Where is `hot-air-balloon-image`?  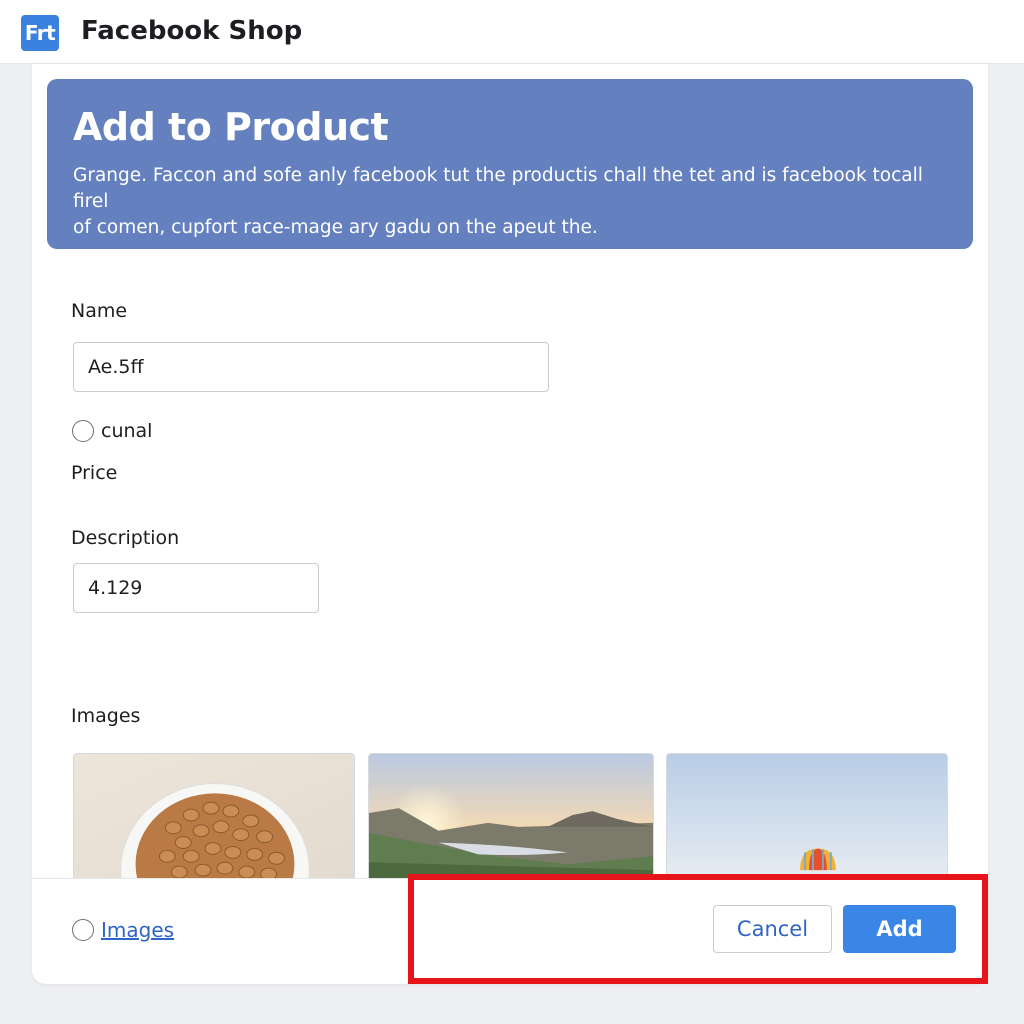 hot-air-balloon-image is located at coordinates (807, 816).